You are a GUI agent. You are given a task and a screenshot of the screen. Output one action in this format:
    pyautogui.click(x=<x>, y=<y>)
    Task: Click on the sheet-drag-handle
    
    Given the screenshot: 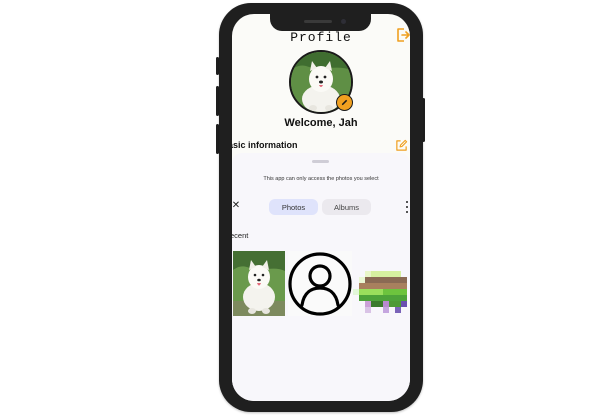 What is the action you would take?
    pyautogui.click(x=320, y=161)
    